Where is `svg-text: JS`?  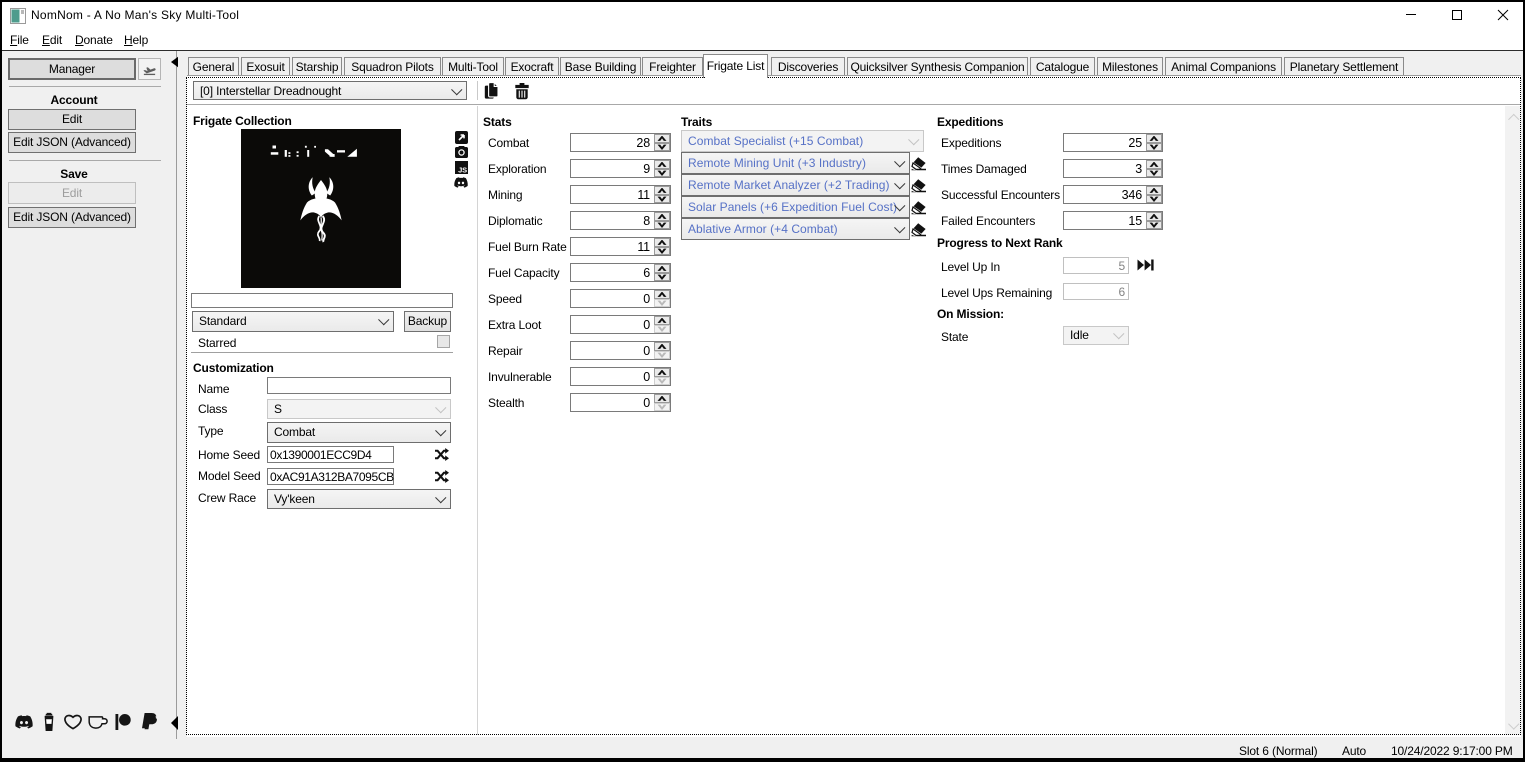 svg-text: JS is located at coordinates (462, 170).